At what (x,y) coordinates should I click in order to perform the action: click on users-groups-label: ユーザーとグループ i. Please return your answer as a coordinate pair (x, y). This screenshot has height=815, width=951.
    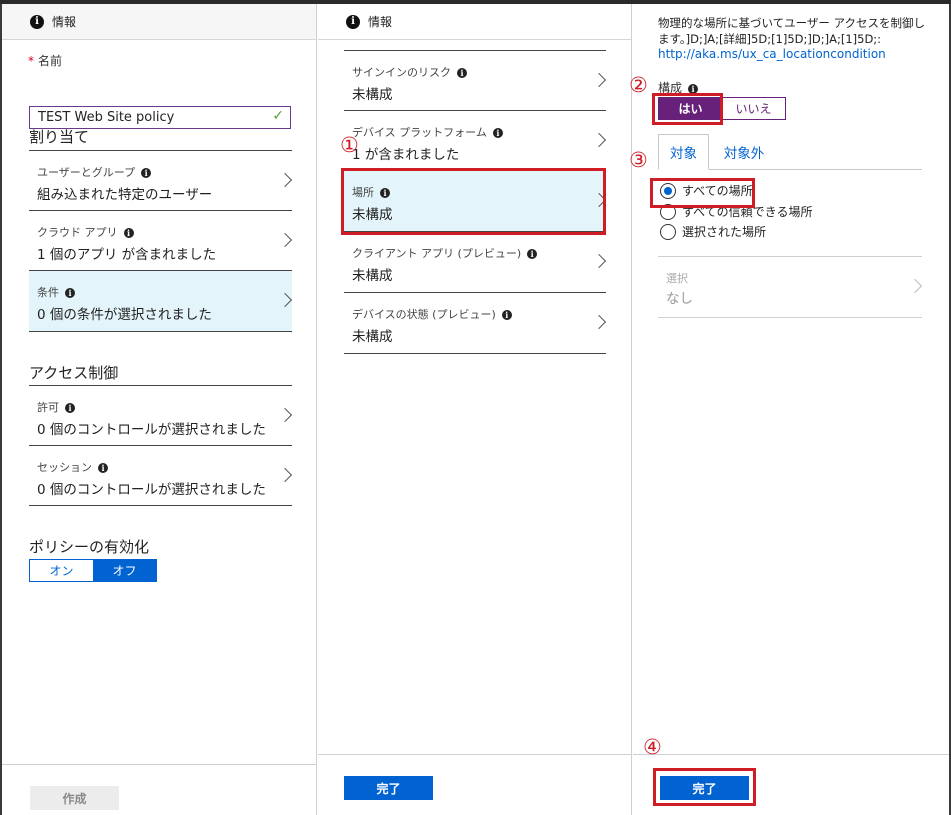
    Looking at the image, I should click on (94, 172).